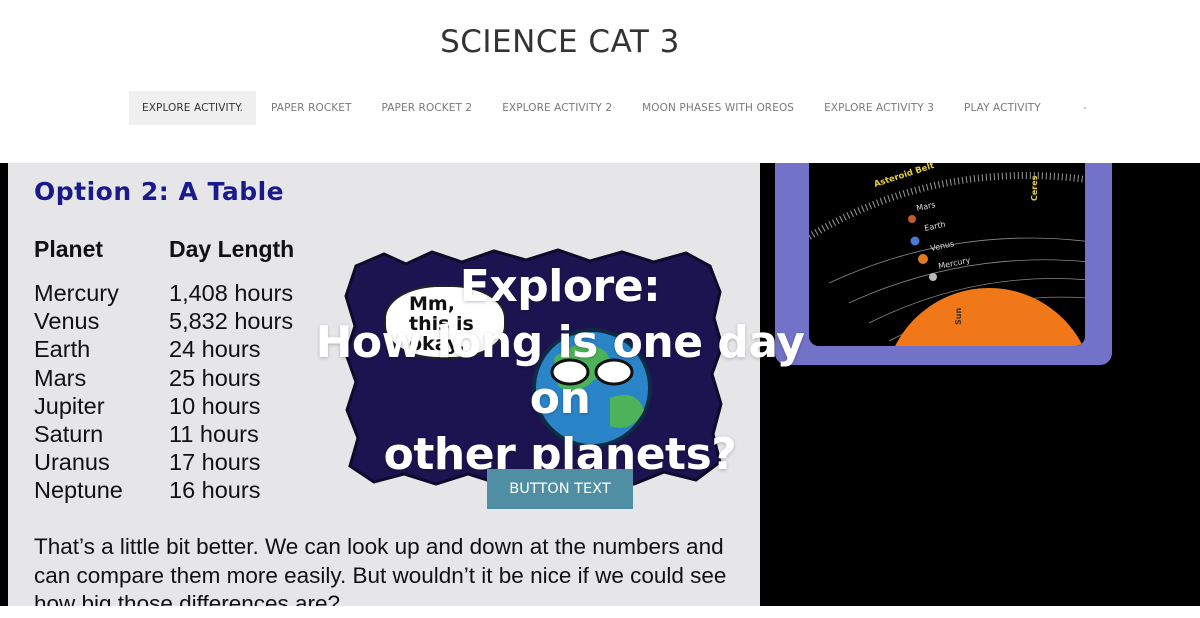  Describe the element at coordinates (923, 259) in the screenshot. I see `planet-venus` at that location.